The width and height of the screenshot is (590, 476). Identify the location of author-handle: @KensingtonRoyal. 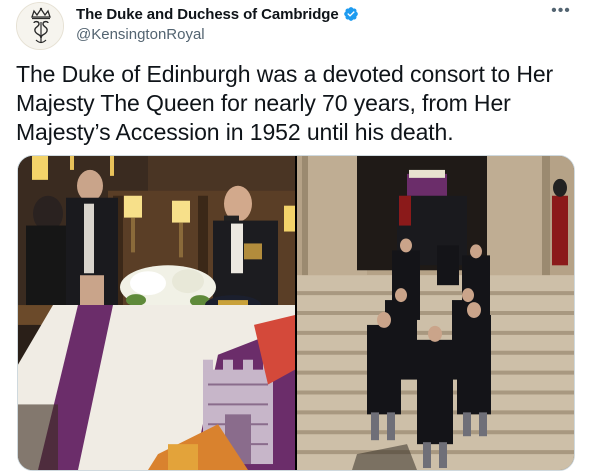
(217, 34).